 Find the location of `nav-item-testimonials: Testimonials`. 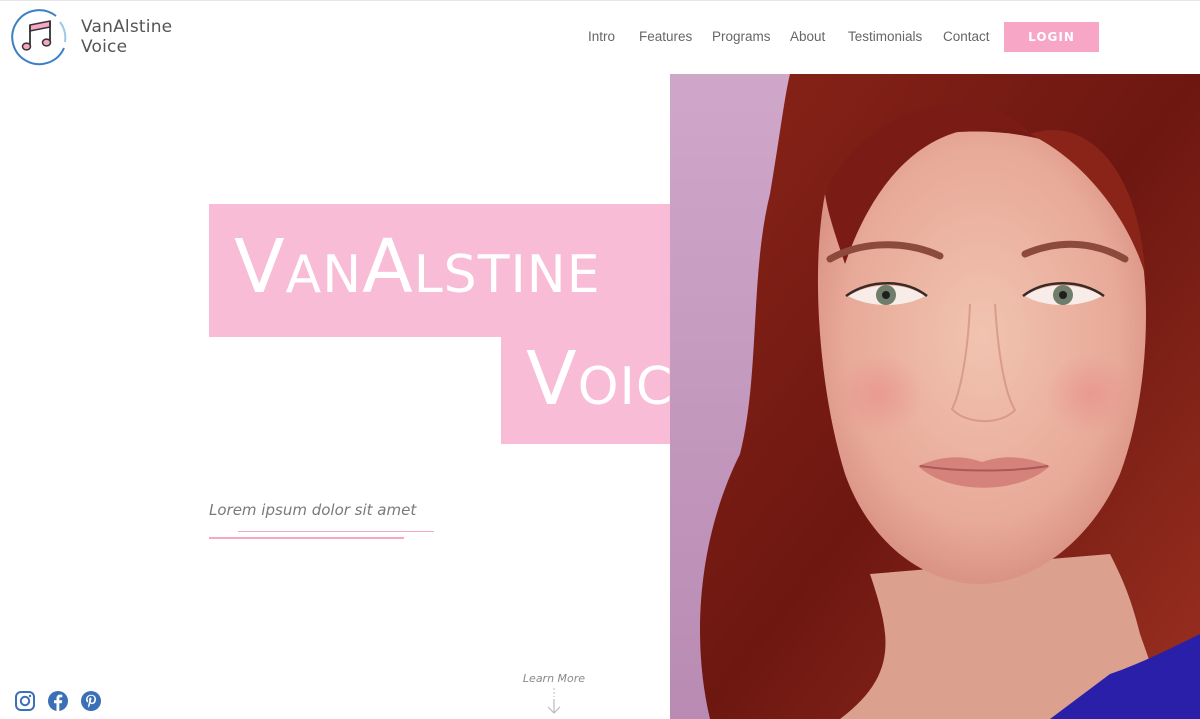

nav-item-testimonials: Testimonials is located at coordinates (885, 36).